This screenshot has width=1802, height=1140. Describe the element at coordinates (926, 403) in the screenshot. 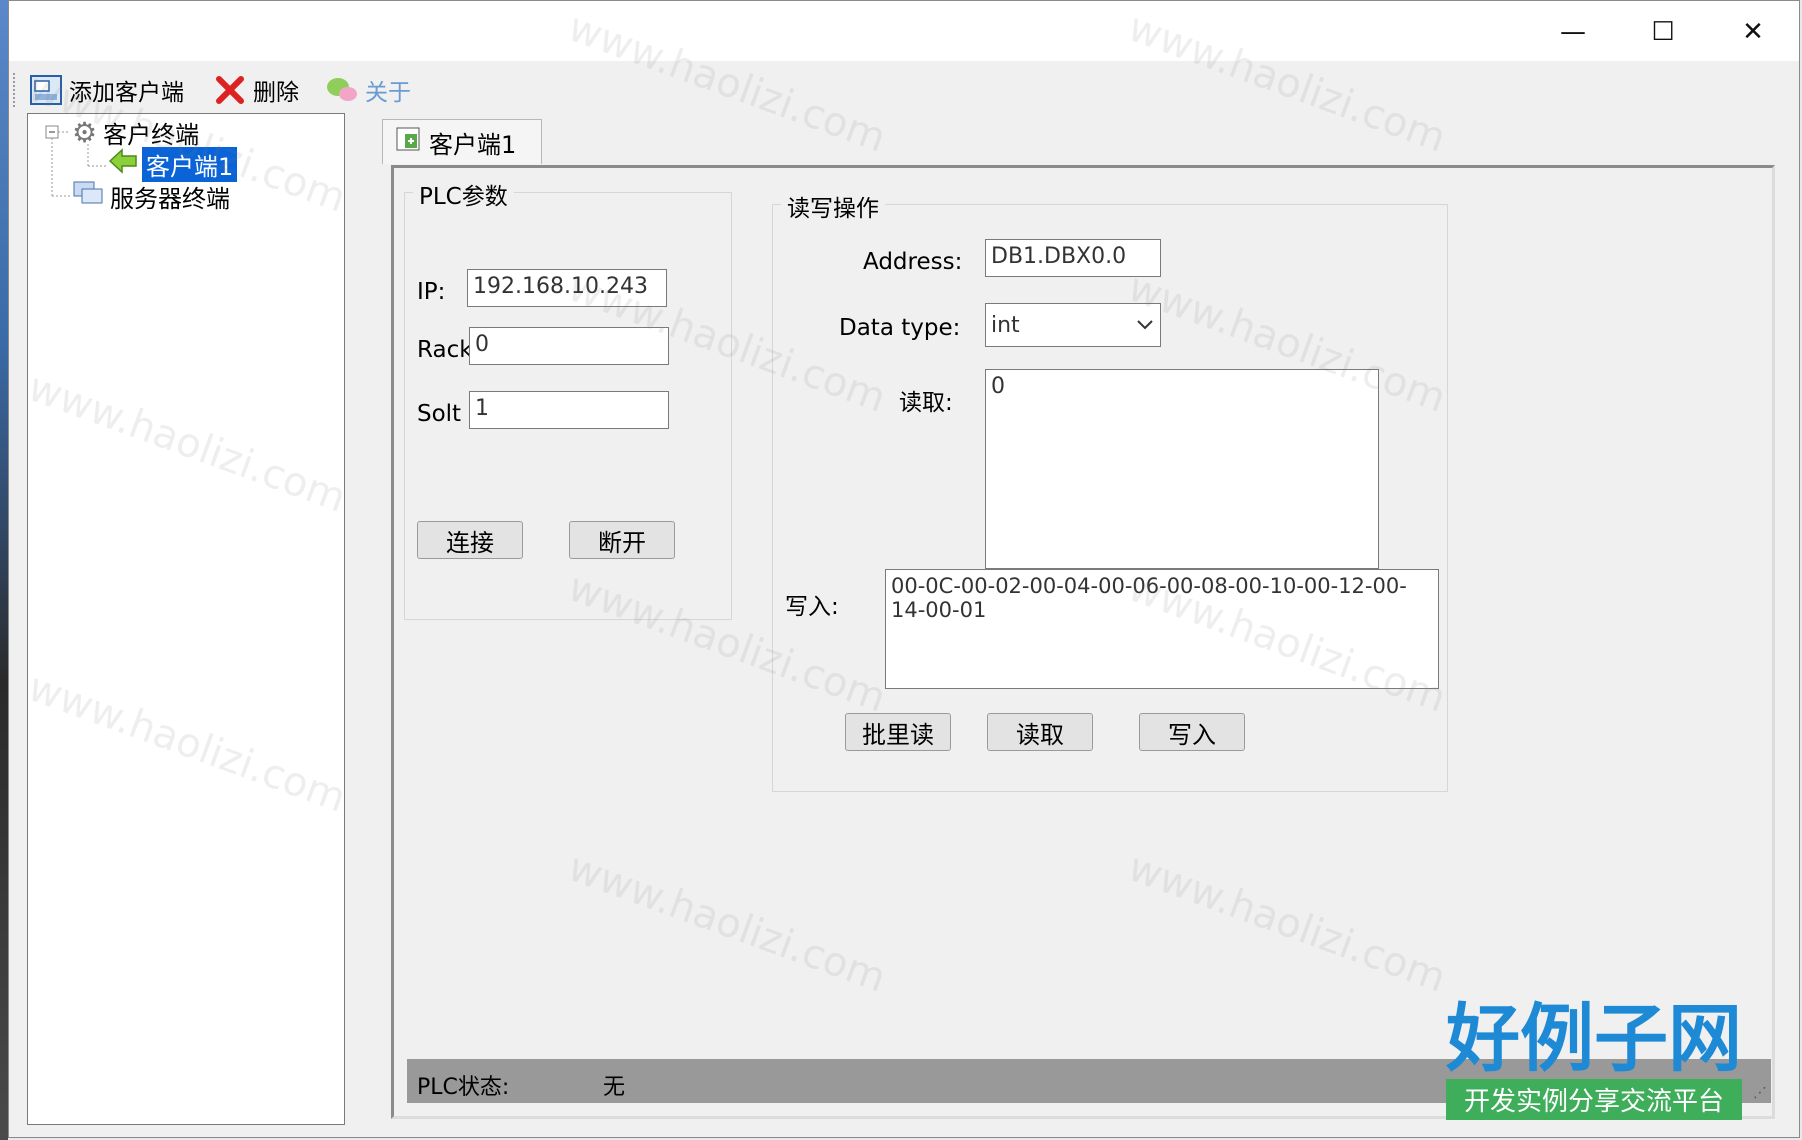

I see `read-label: 读取:` at that location.